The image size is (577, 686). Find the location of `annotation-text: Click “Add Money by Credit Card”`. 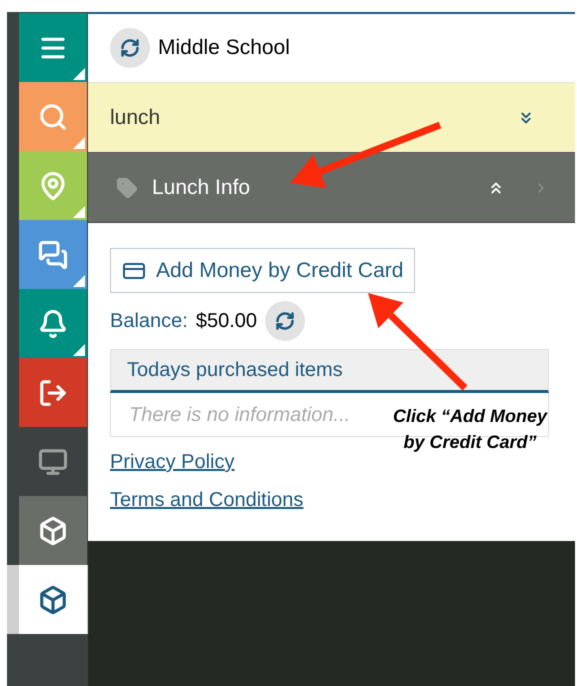

annotation-text: Click “Add Money by Credit Card” is located at coordinates (470, 429).